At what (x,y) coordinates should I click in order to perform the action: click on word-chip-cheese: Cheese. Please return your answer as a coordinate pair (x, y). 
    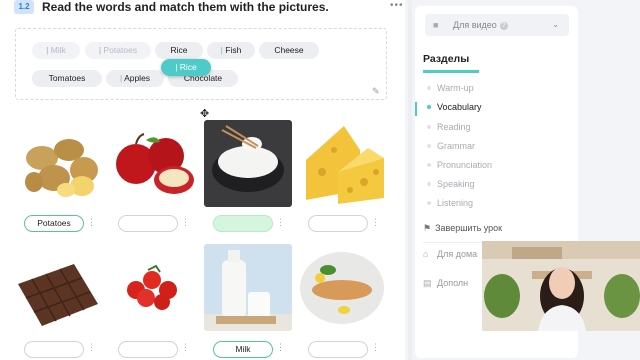
    Looking at the image, I should click on (289, 50).